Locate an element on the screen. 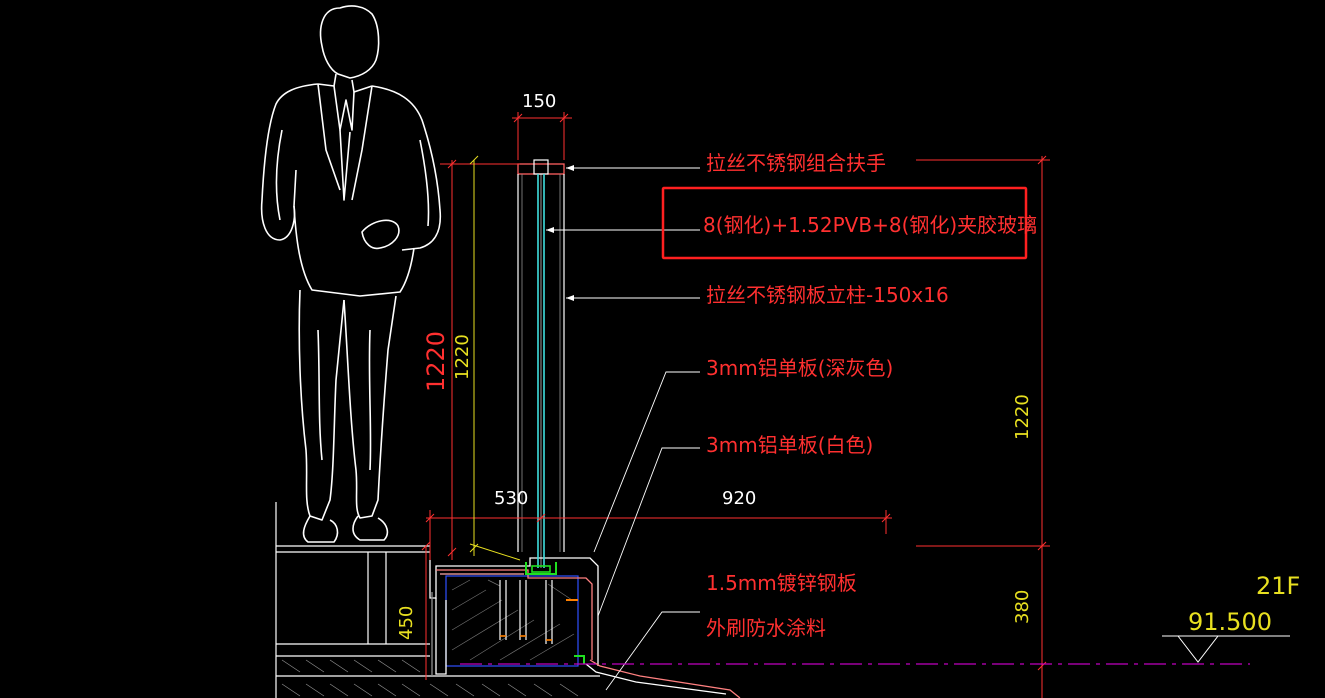  aluminum-panels is located at coordinates (585, 627).